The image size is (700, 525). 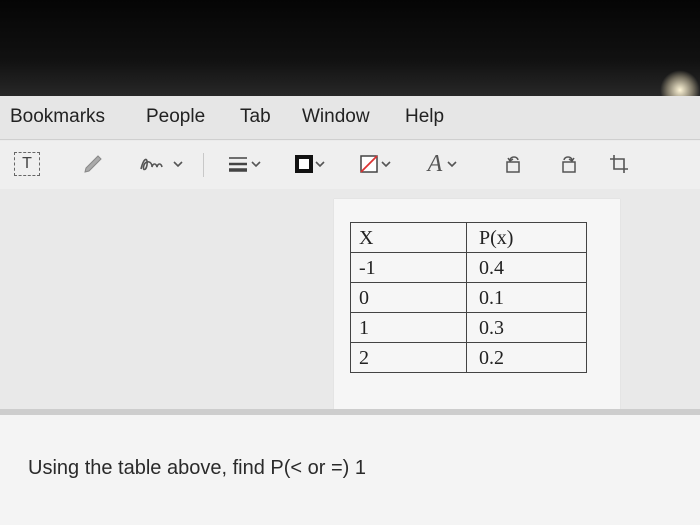 I want to click on probability-table: X P(x) -1 0.4 0 0.1 1 0.3 2 0.2, so click(x=468, y=297).